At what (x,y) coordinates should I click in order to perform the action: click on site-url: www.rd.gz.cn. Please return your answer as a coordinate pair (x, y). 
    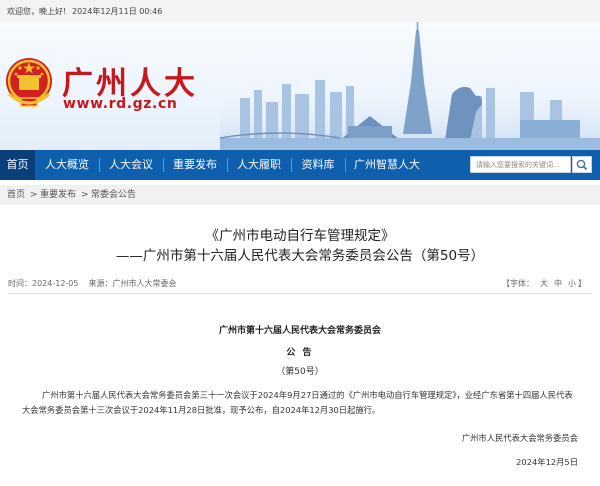
    Looking at the image, I should click on (120, 104).